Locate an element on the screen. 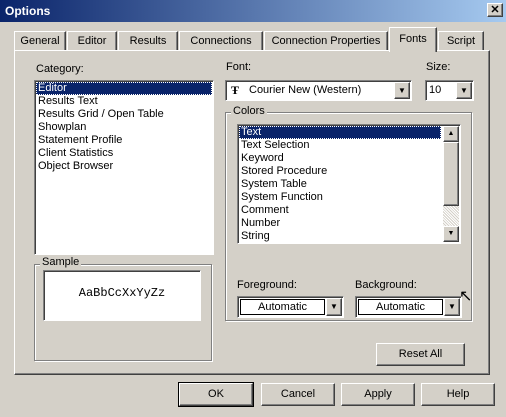  scroll-down-button: ▼ is located at coordinates (451, 234).